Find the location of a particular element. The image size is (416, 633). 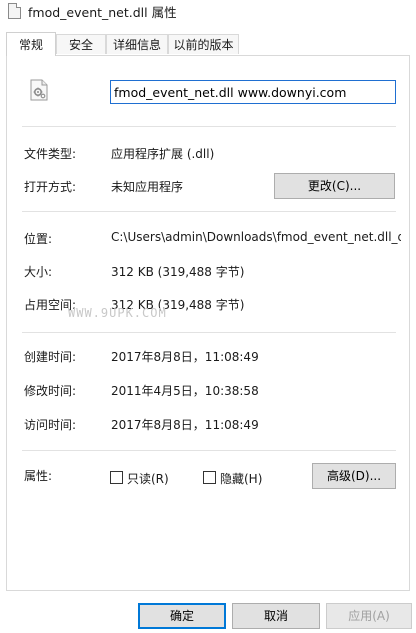

tab-general: 常规 is located at coordinates (31, 44).